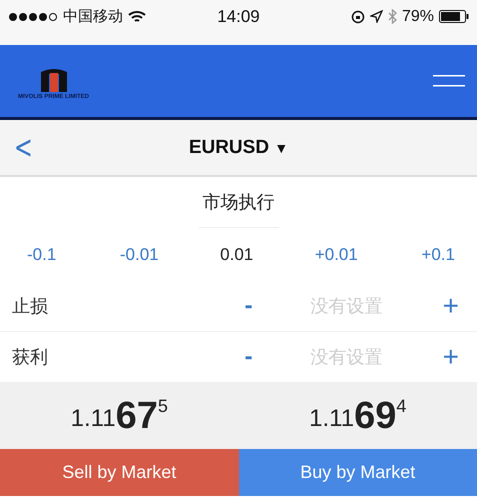 This screenshot has width=477, height=500. What do you see at coordinates (238, 148) in the screenshot?
I see `symbol-selector: EURUSD ▼` at bounding box center [238, 148].